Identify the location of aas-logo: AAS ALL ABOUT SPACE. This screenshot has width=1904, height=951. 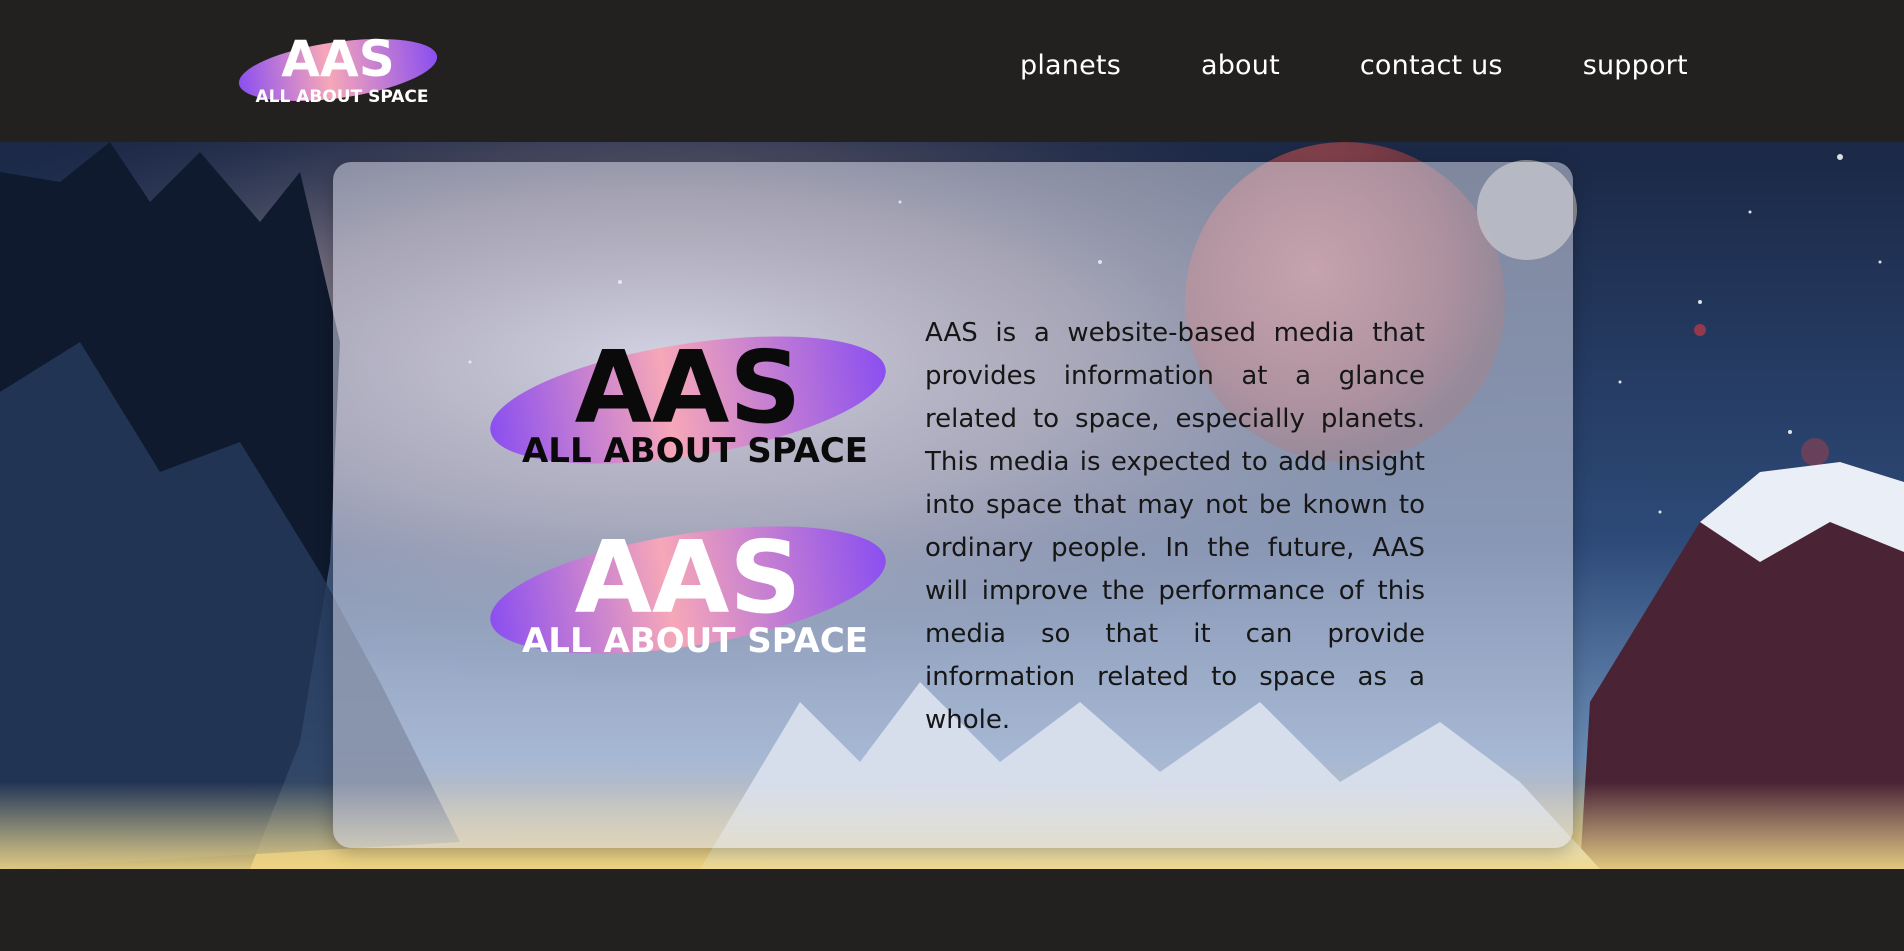
(338, 70).